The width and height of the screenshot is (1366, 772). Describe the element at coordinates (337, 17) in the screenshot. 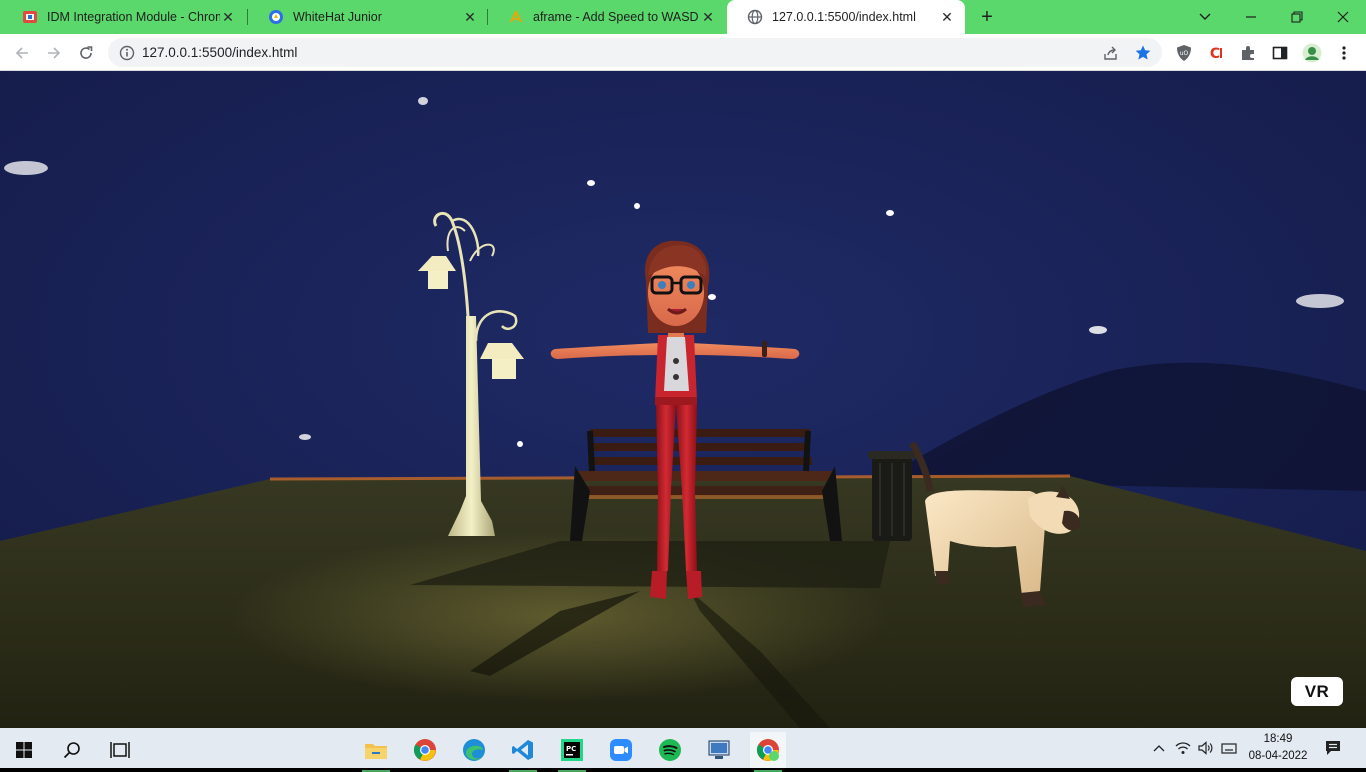

I see `tab-title: WhiteHat Junior` at that location.